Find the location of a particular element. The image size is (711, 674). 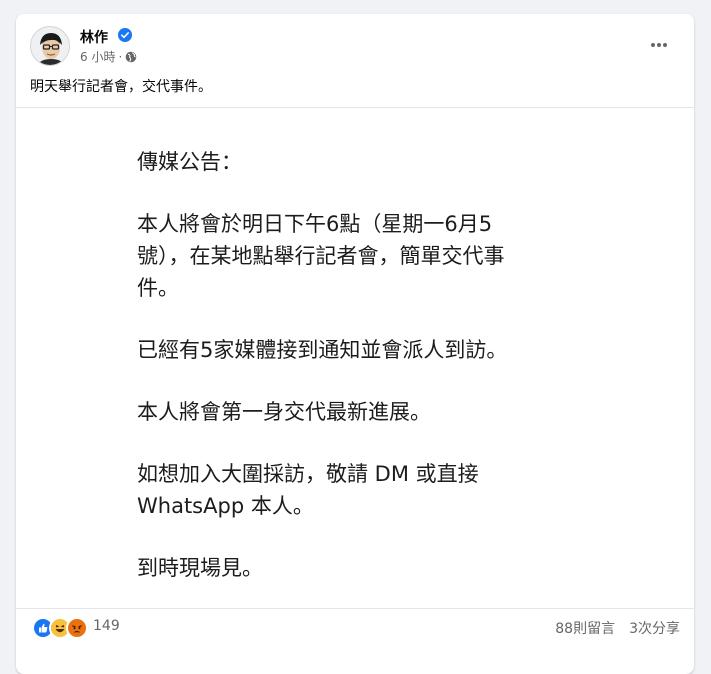

avatar-portrait-icon is located at coordinates (50, 46).